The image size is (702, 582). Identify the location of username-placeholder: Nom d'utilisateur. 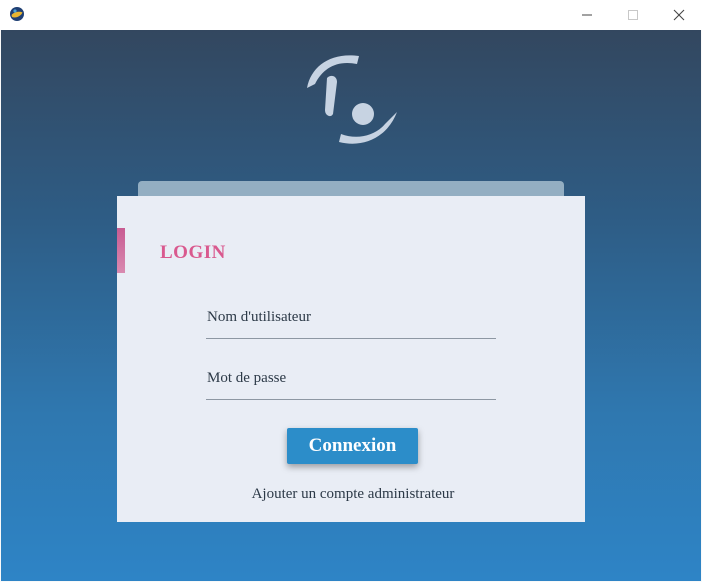
(259, 317).